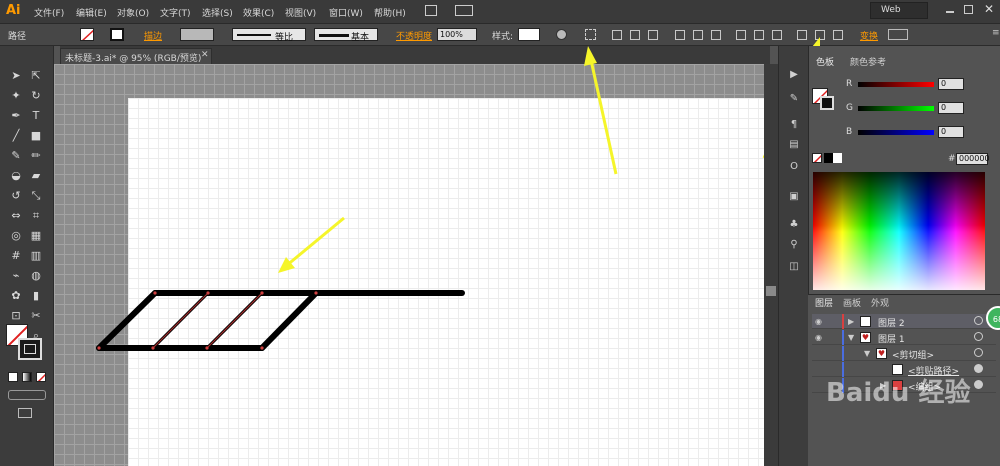 The height and width of the screenshot is (466, 1000). I want to click on pencil-tool-icon: ✏, so click(36, 156).